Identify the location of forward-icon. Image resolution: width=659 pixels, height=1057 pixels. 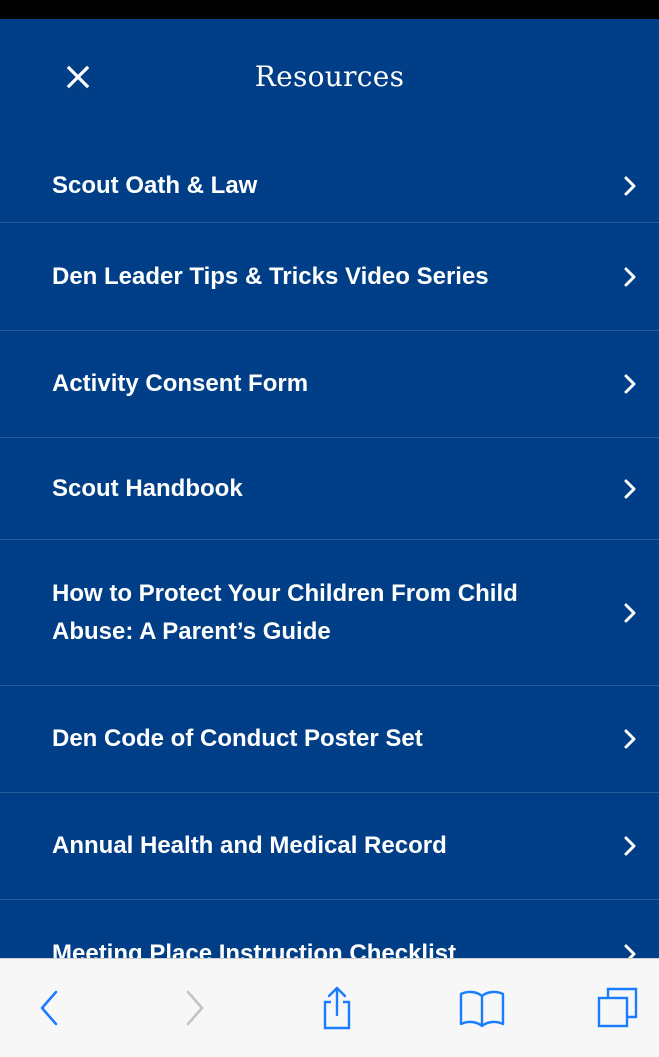
(195, 1008).